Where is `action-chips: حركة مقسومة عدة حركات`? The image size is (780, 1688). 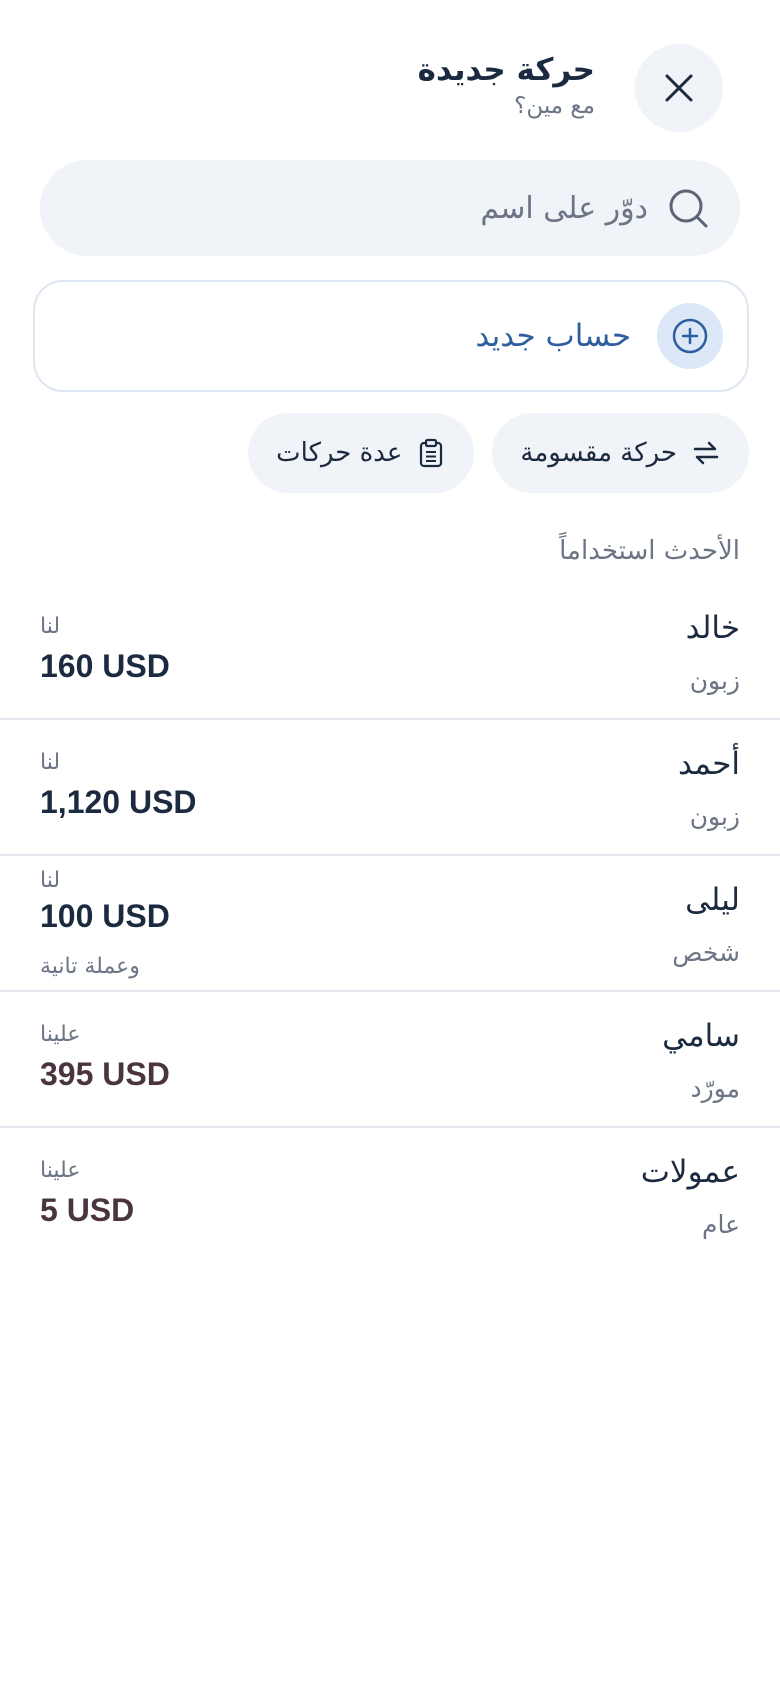 action-chips: حركة مقسومة عدة حركات is located at coordinates (498, 453).